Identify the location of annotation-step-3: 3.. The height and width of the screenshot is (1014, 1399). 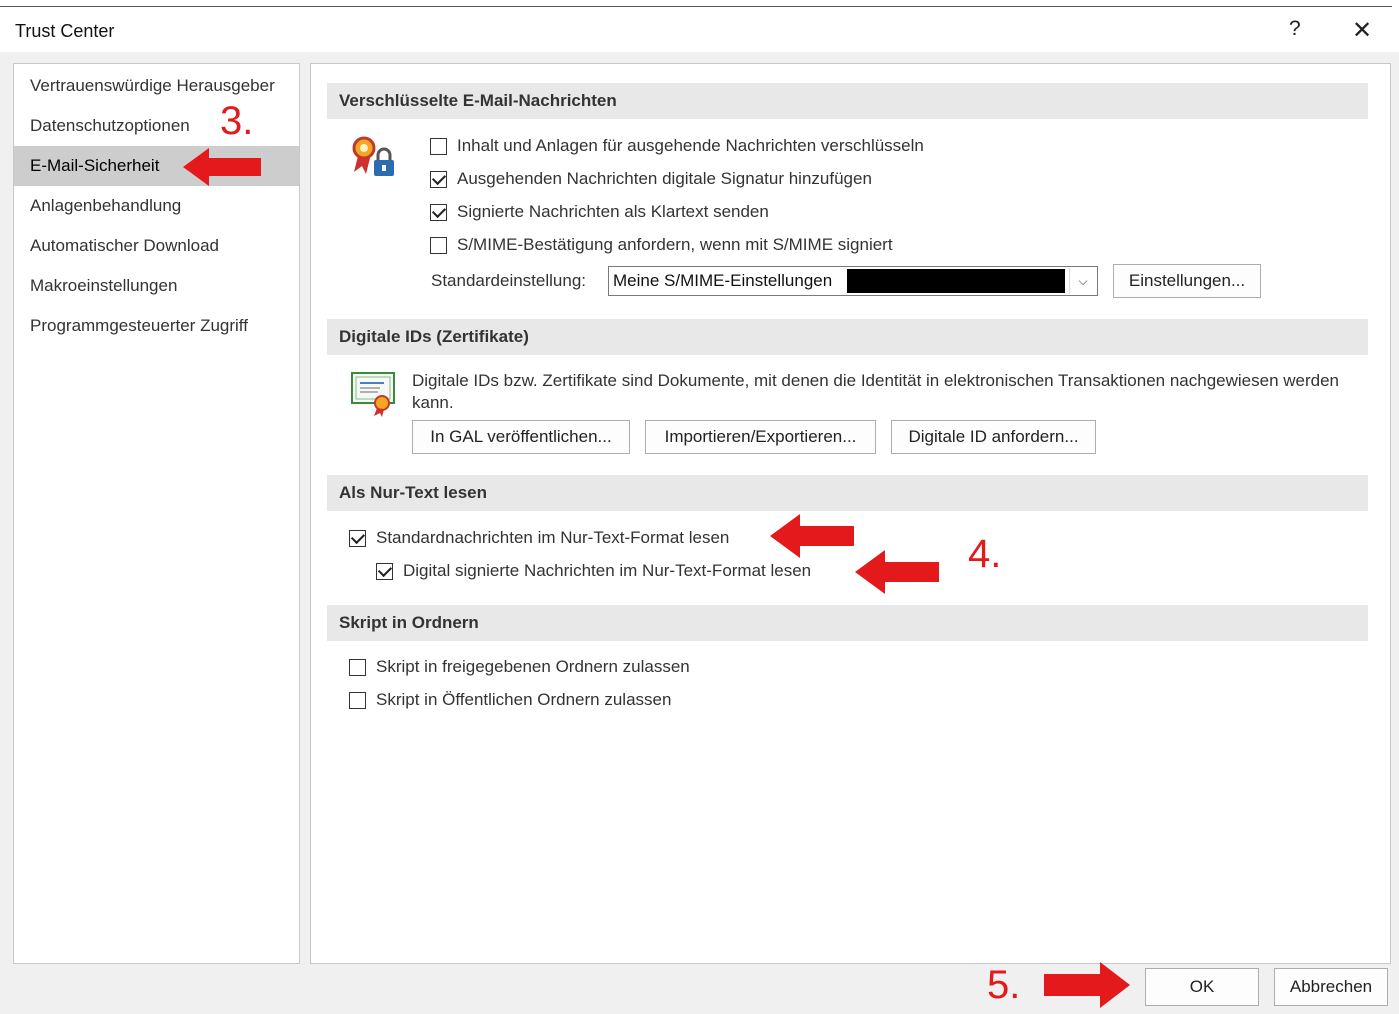
(237, 121).